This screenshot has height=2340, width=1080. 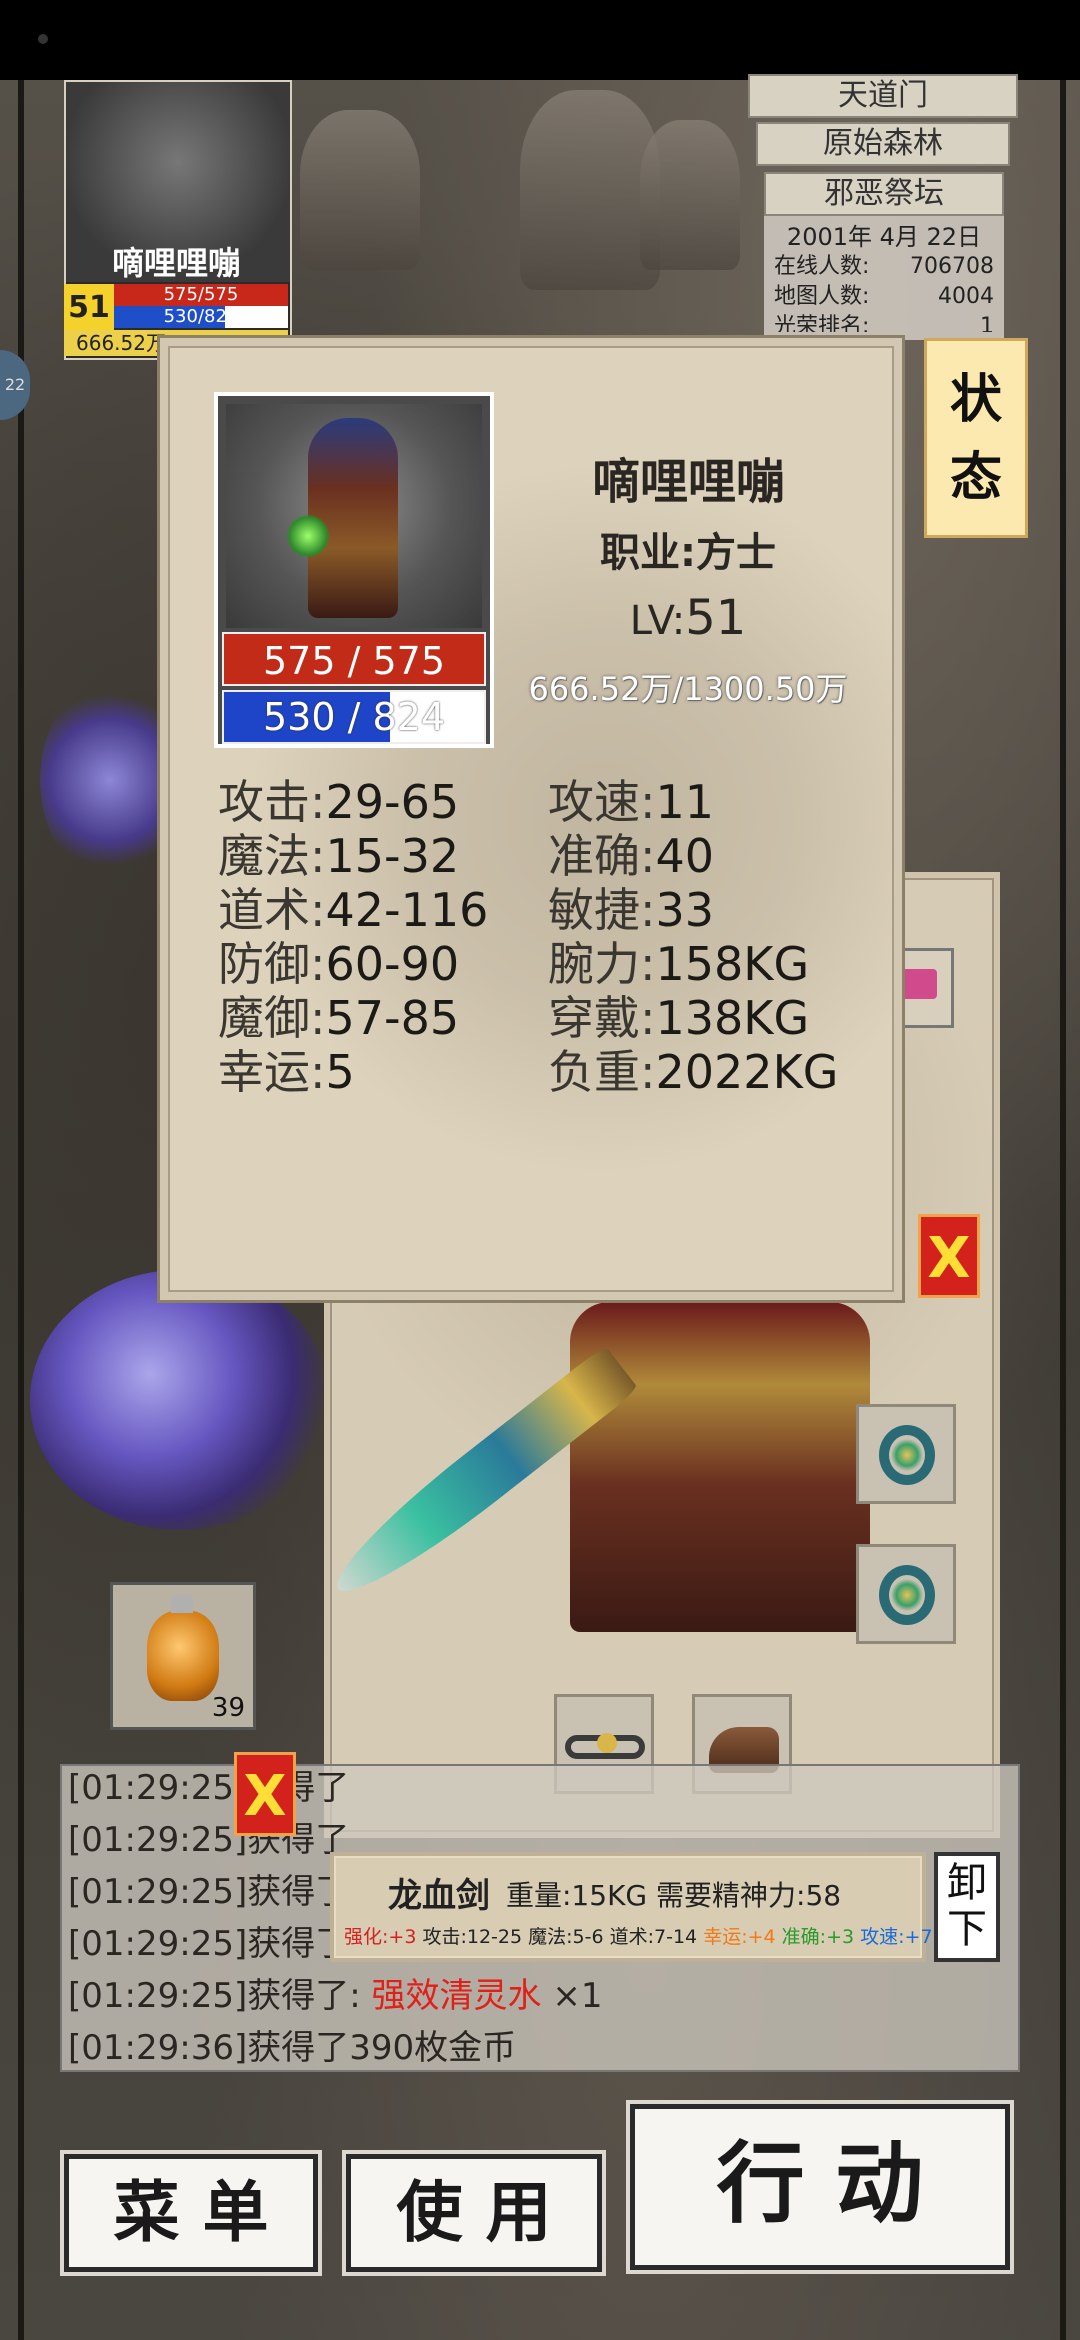 I want to click on weapon-glow, so click(x=308, y=536).